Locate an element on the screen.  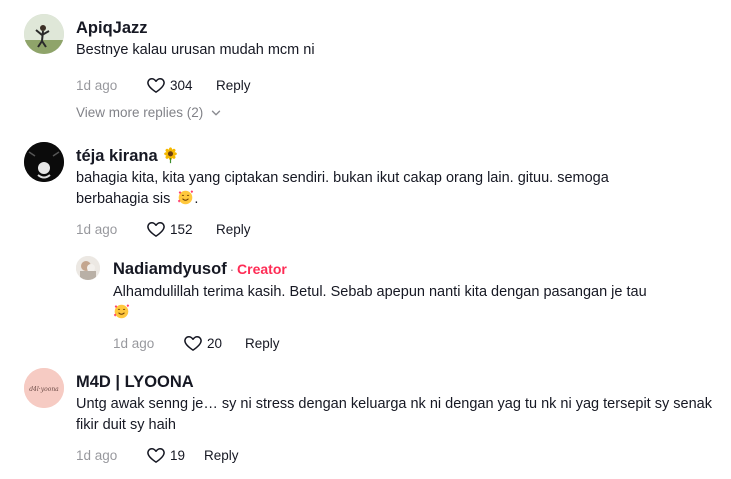
avatar-logo-text: d4l·yoona is located at coordinates (44, 389).